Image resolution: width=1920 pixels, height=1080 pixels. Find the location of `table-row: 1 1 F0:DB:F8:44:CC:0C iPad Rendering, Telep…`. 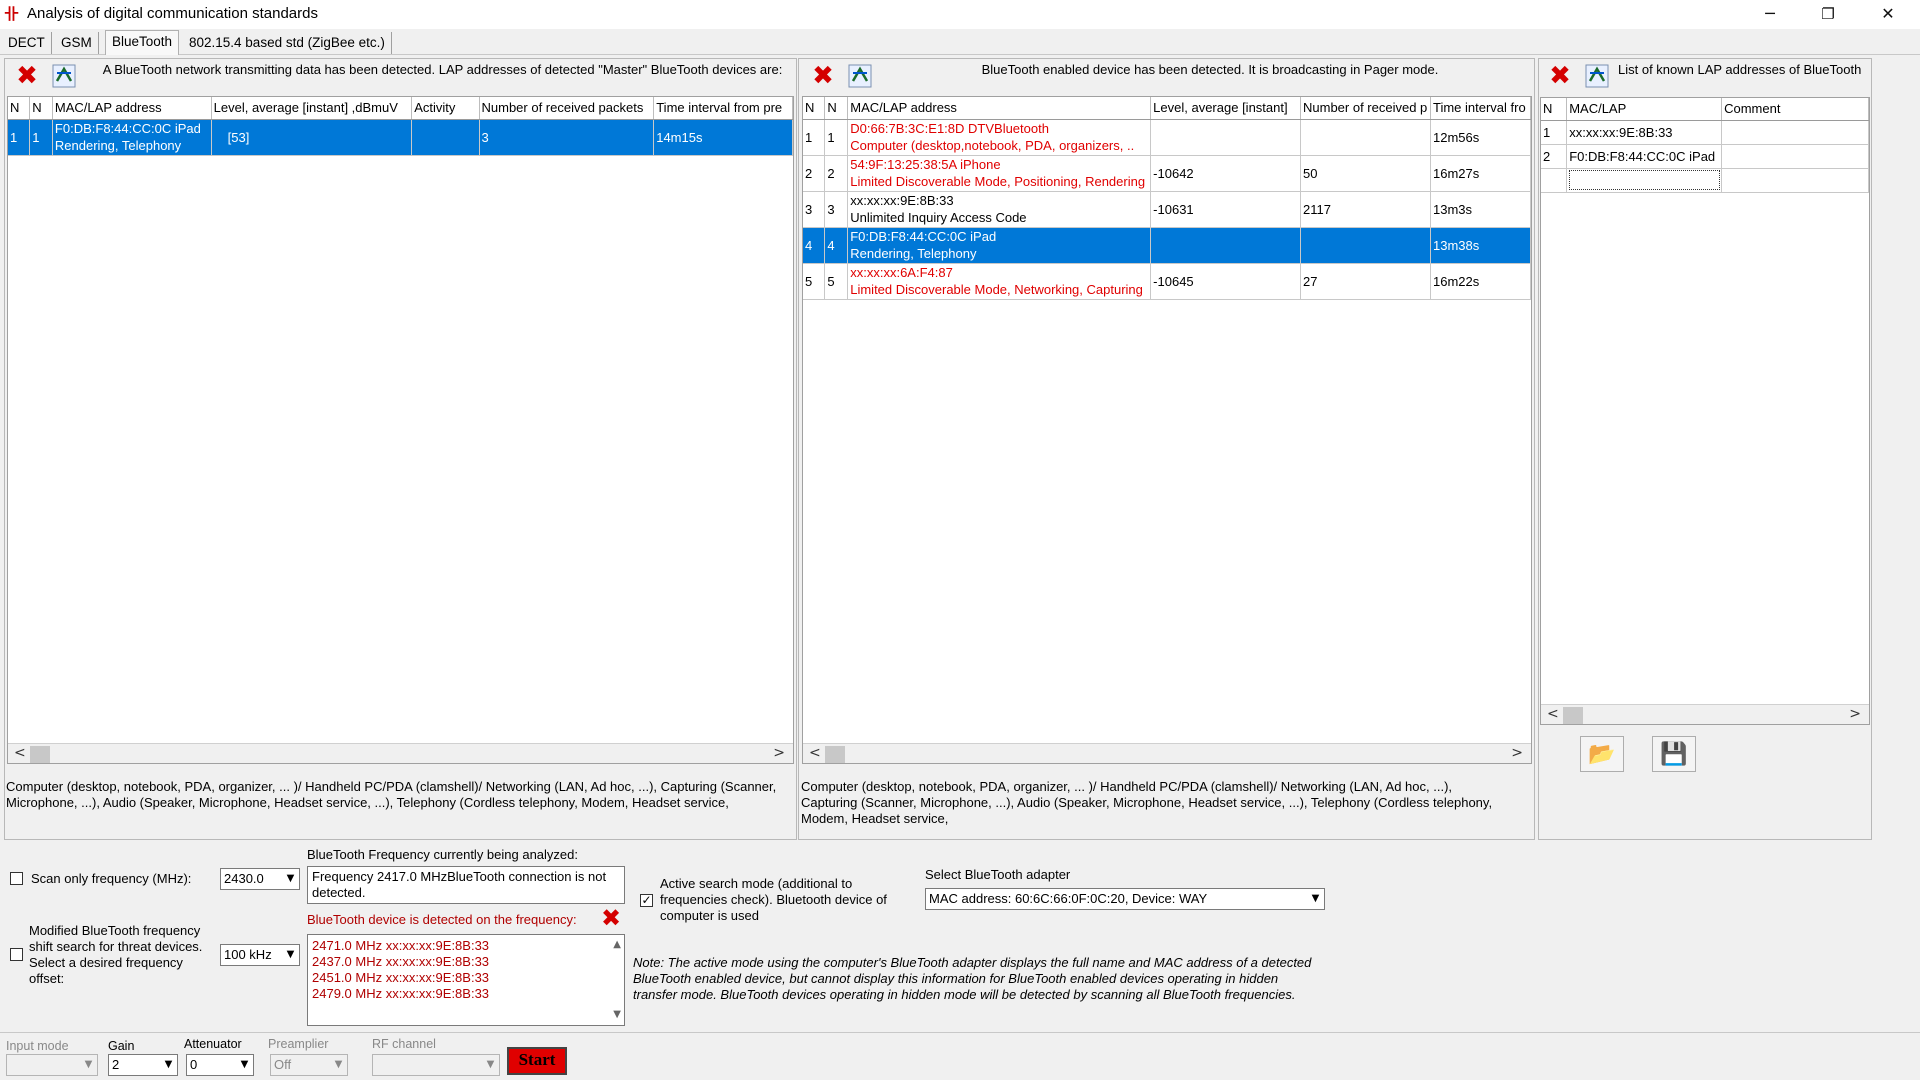

table-row: 1 1 F0:DB:F8:44:CC:0C iPad Rendering, Telep… is located at coordinates (400, 137).